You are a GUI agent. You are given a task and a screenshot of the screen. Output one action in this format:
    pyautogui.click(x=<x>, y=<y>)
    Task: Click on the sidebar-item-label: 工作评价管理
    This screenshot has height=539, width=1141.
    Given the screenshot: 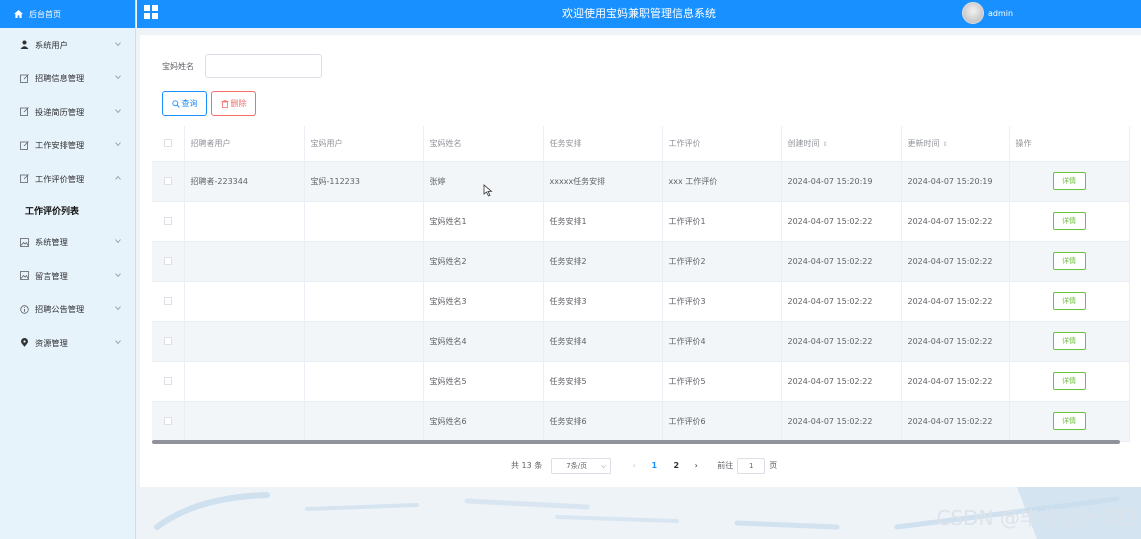 What is the action you would take?
    pyautogui.click(x=60, y=178)
    